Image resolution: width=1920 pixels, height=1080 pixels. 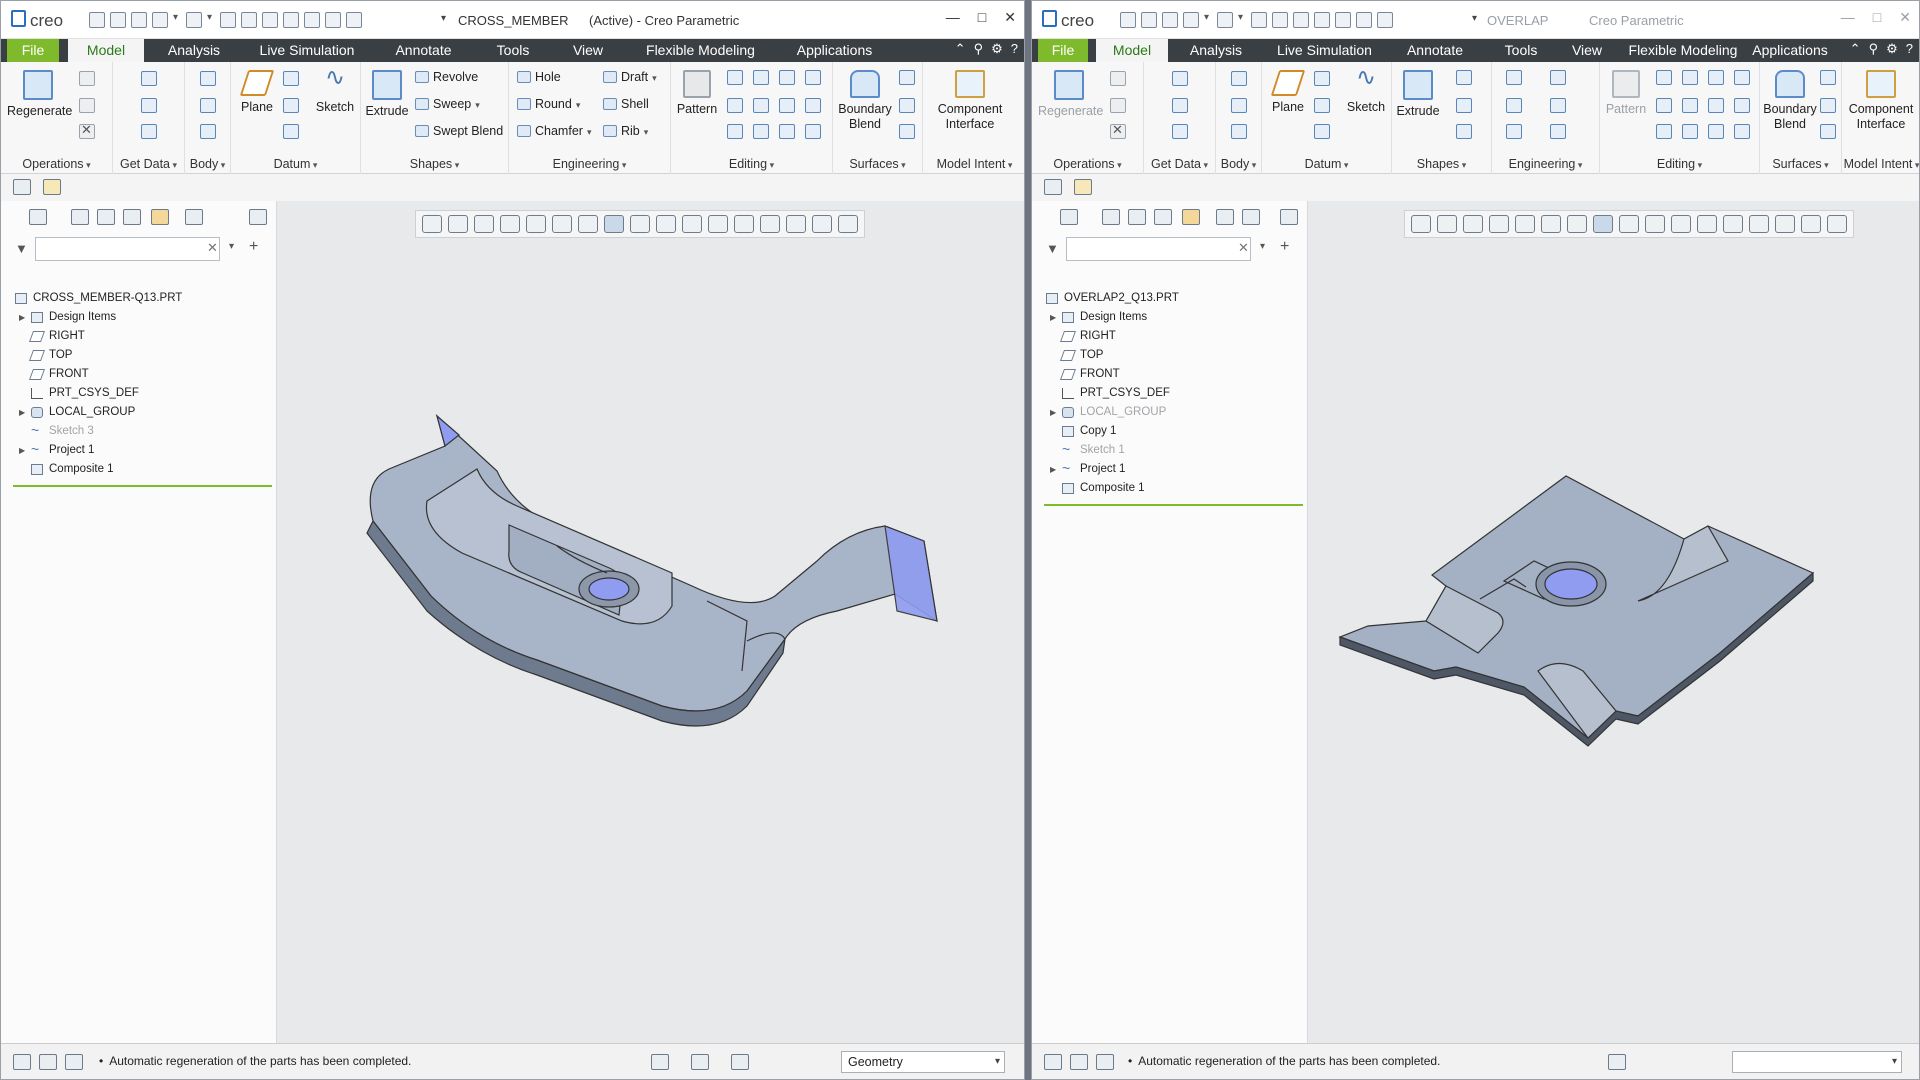 I want to click on tab-flexible-modeling: Flexible Modeling, so click(x=700, y=50).